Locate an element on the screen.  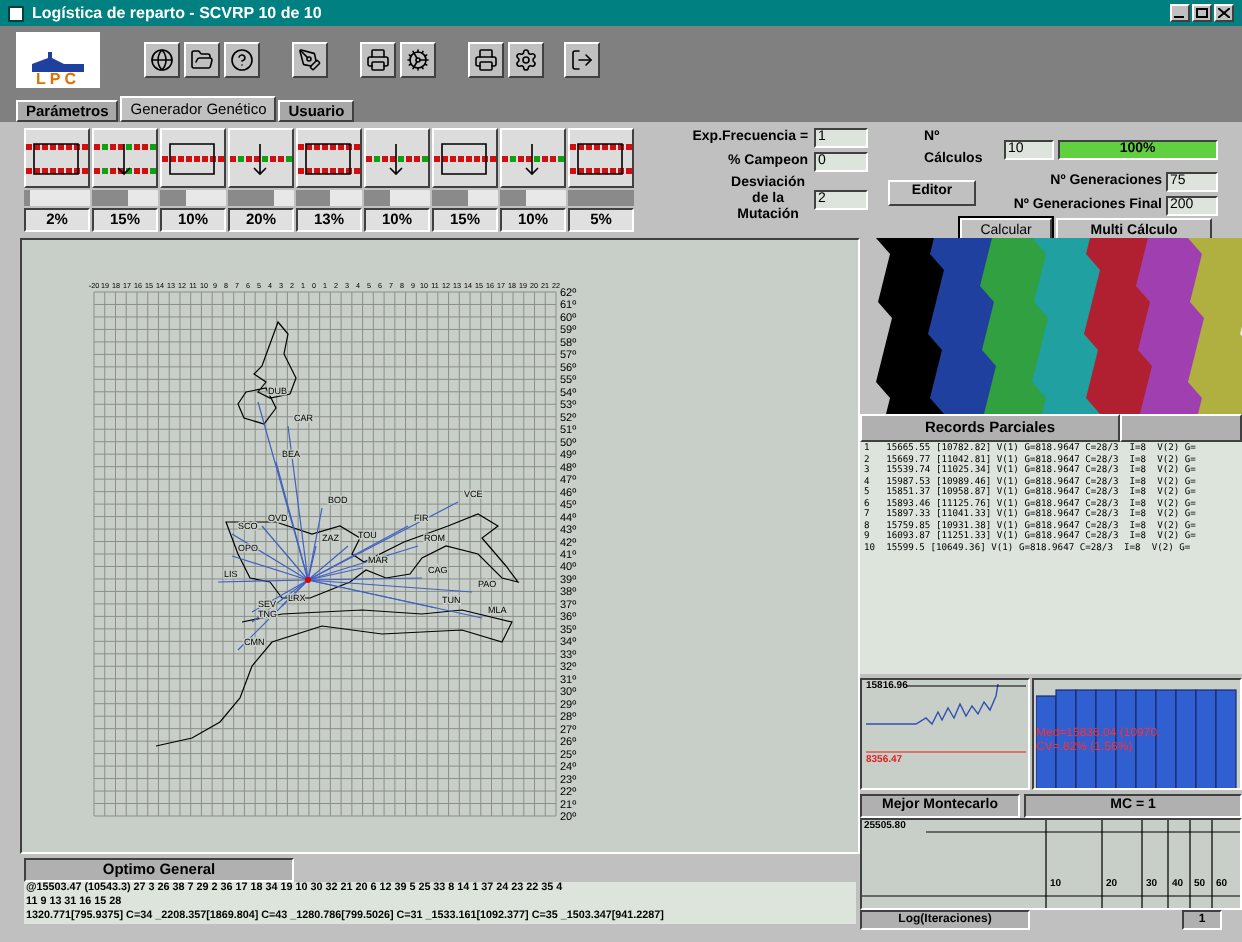
pen-button is located at coordinates (310, 60).